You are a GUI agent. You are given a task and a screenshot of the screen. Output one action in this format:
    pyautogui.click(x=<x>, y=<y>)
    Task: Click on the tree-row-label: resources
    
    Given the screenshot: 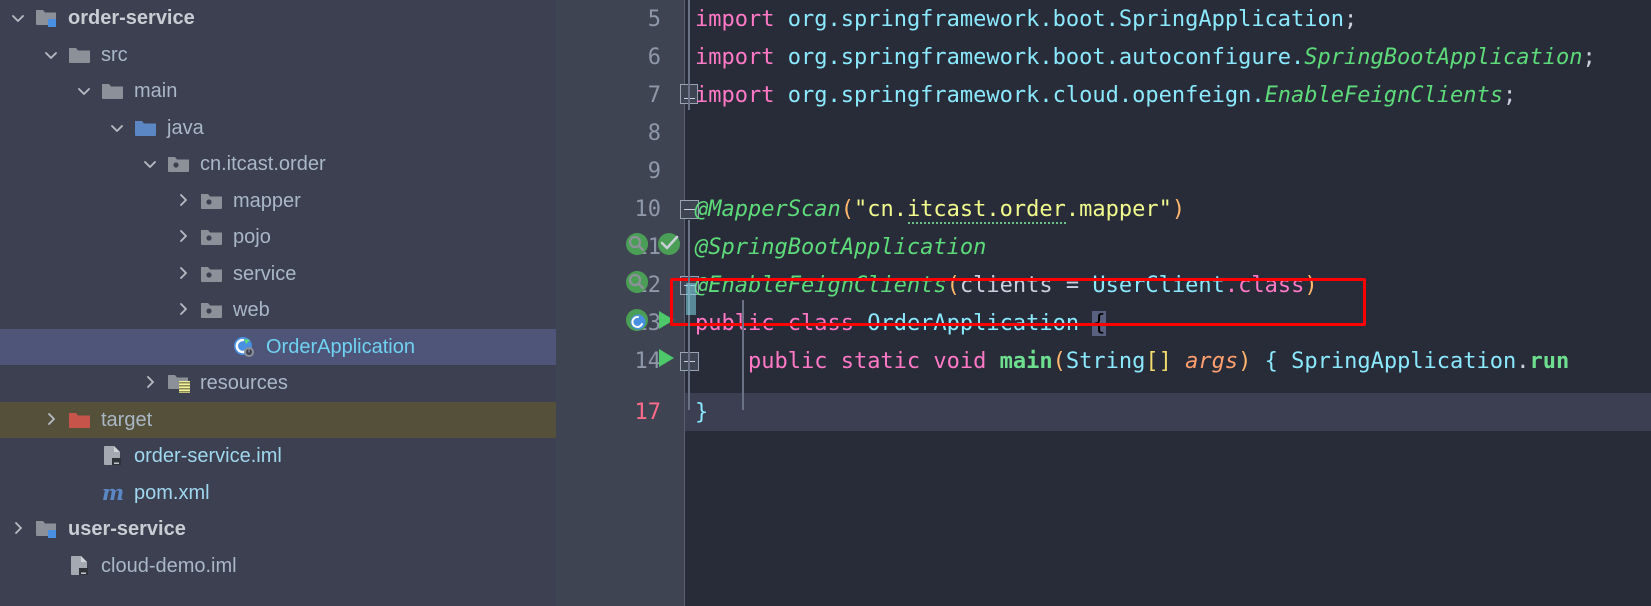 What is the action you would take?
    pyautogui.click(x=244, y=383)
    